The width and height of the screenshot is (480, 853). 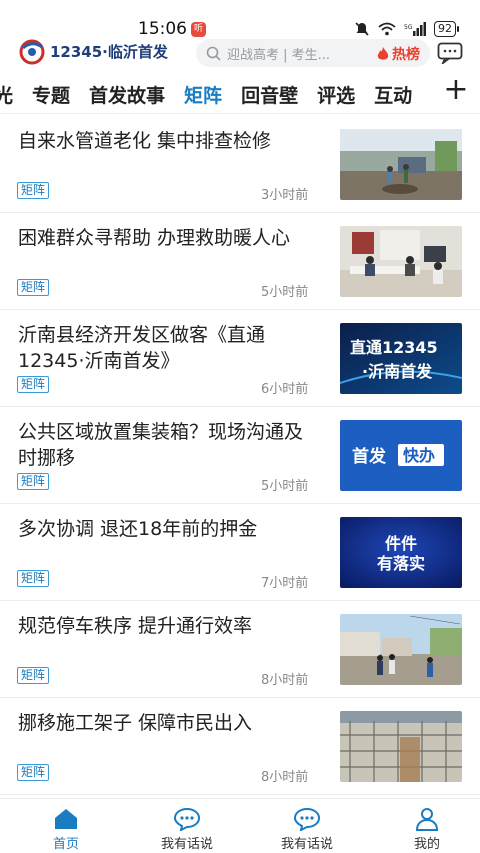 I want to click on bottom-nav: 首页 我有话说 我有话说 我的, so click(x=240, y=825).